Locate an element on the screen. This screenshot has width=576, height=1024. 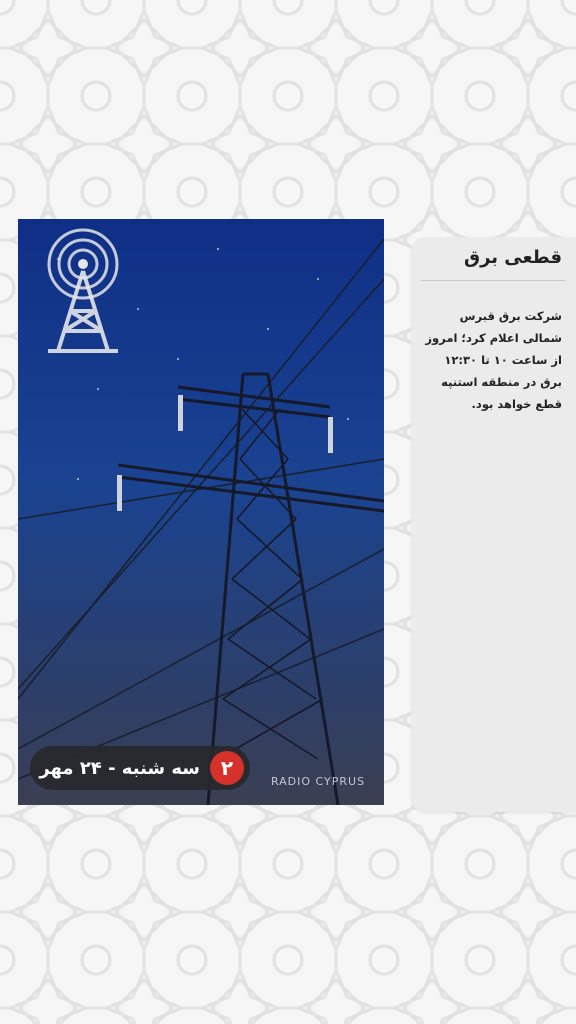
story-title: قطعی برق is located at coordinates (512, 257).